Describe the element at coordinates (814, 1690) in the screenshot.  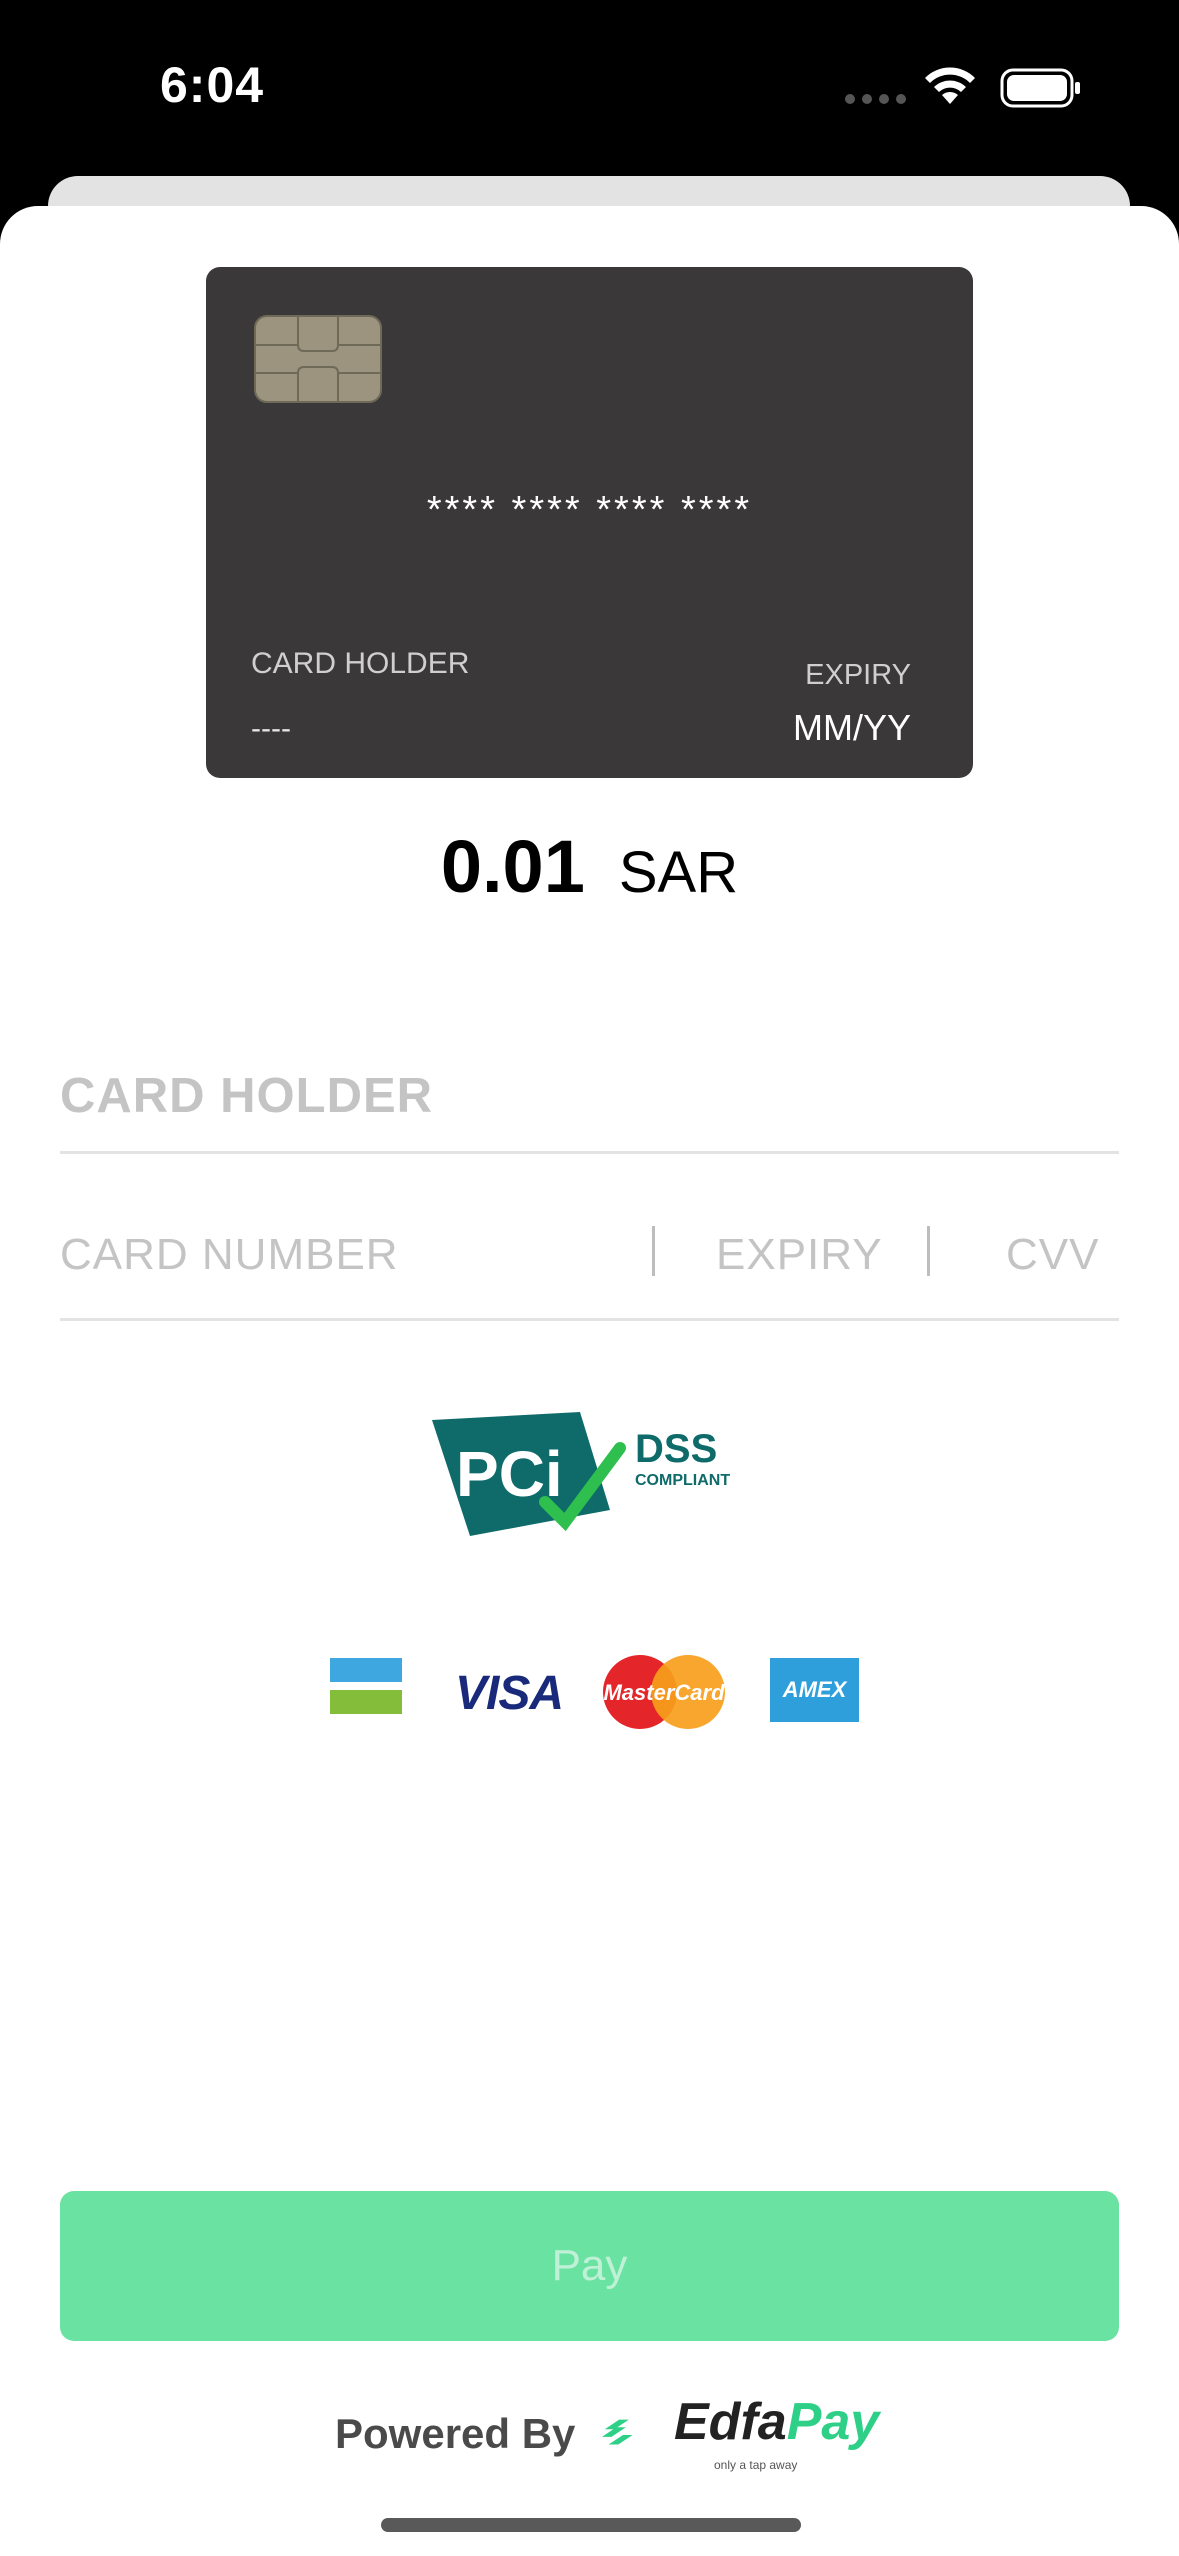
I see `amex-logo: AMEX` at that location.